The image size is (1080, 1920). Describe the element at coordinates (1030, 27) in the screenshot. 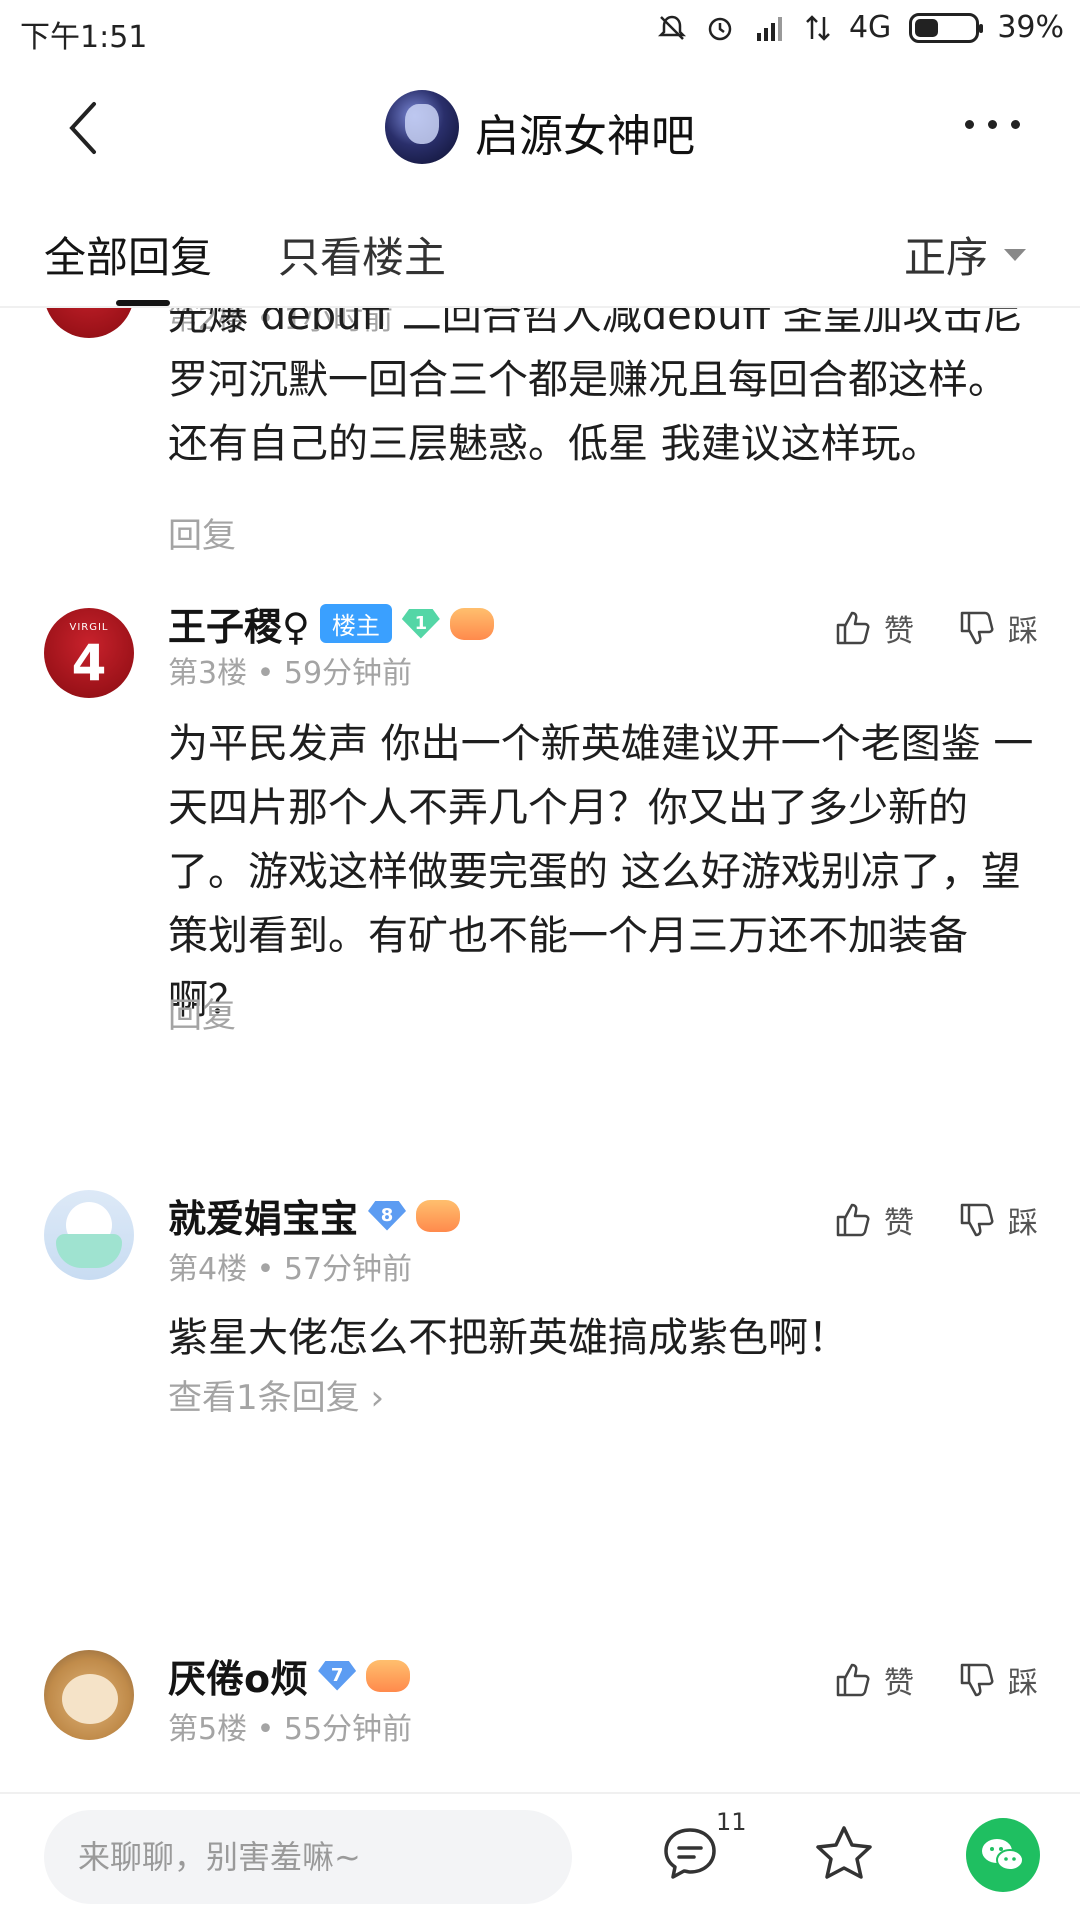

I see `battery-percent: 39%` at that location.